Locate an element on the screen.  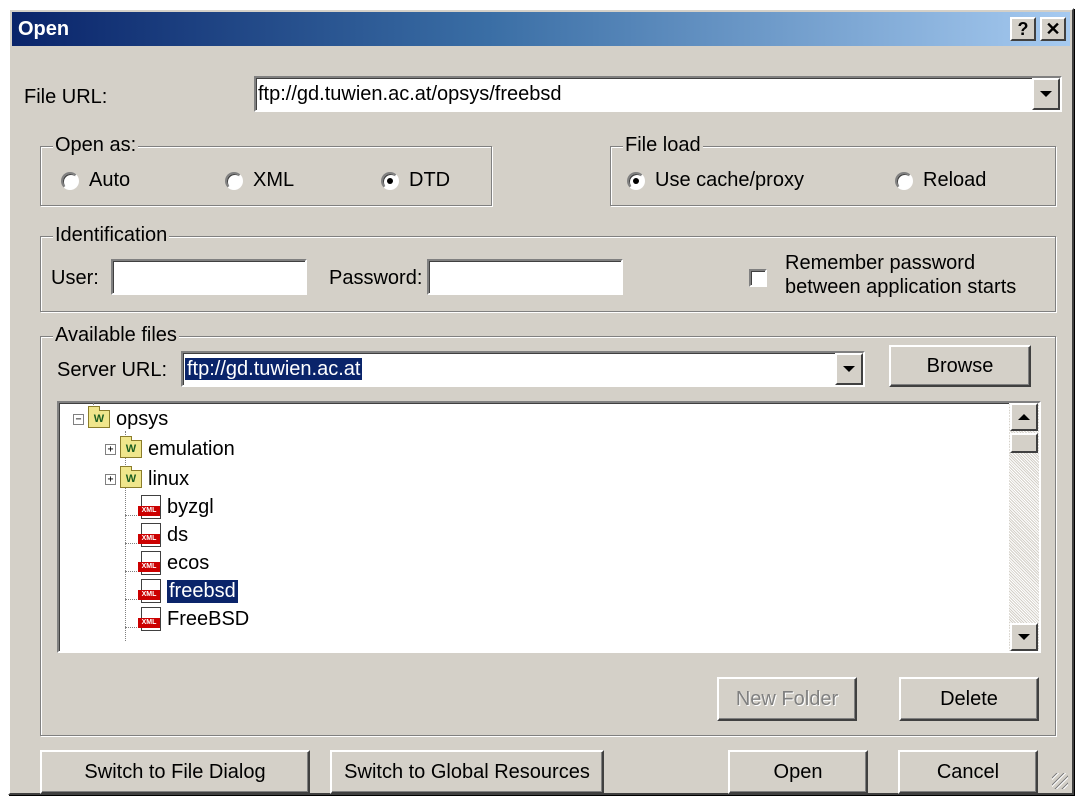
tree-item-label: ecos is located at coordinates (188, 562).